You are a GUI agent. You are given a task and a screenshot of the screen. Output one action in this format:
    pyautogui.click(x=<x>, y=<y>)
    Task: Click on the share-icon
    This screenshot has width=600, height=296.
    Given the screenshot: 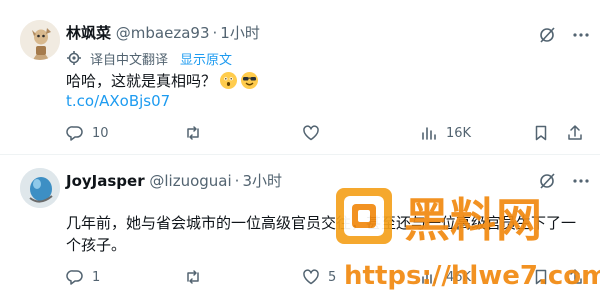 What is the action you would take?
    pyautogui.click(x=575, y=133)
    